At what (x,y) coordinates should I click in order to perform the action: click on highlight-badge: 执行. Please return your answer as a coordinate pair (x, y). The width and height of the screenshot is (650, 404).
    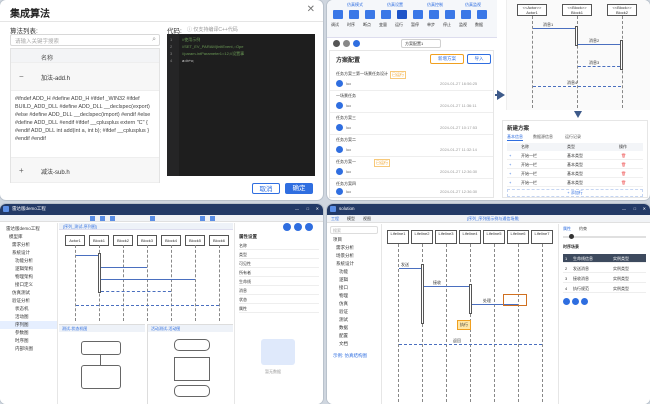
    Looking at the image, I should click on (464, 325).